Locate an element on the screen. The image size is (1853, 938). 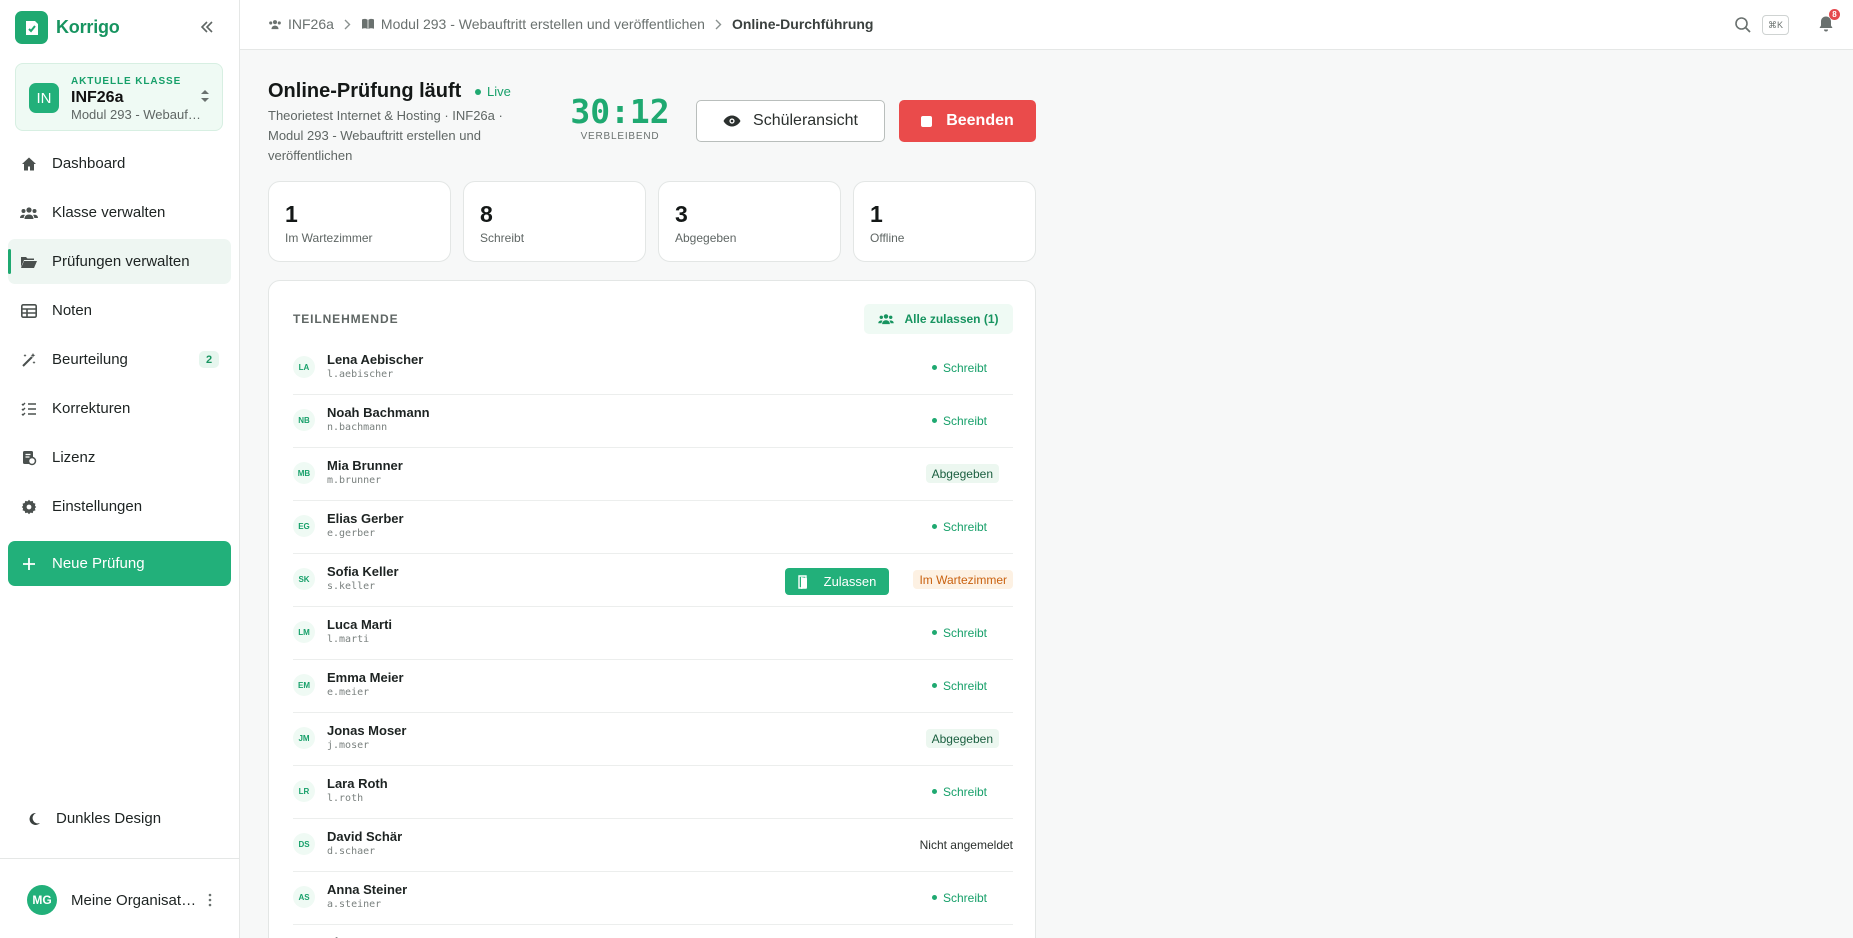
sidebar-item-klasse: Klasse verwalten is located at coordinates (119, 212).